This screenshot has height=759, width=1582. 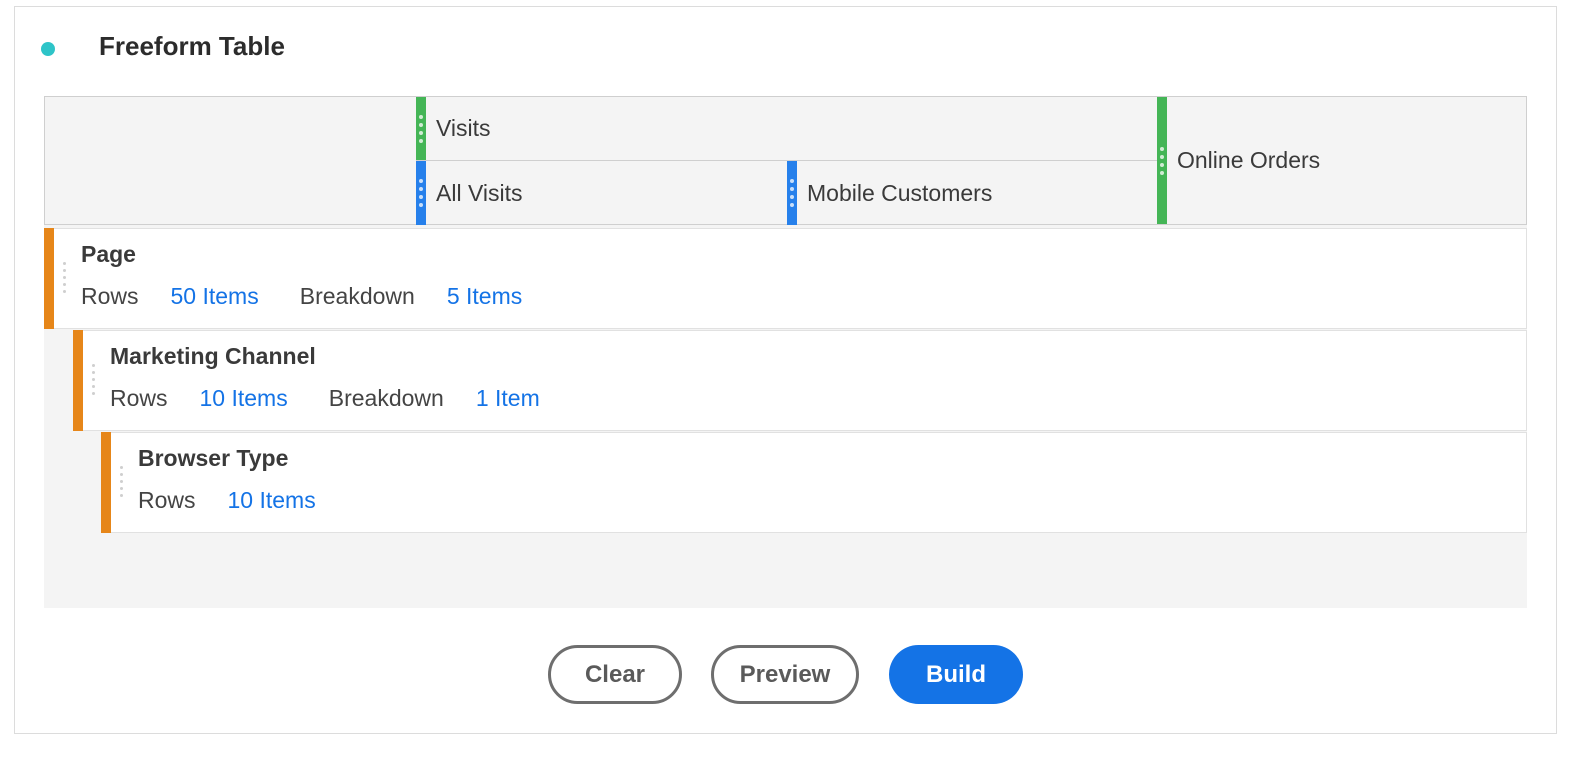 What do you see at coordinates (900, 192) in the screenshot?
I see `column-label: Mobile Customers` at bounding box center [900, 192].